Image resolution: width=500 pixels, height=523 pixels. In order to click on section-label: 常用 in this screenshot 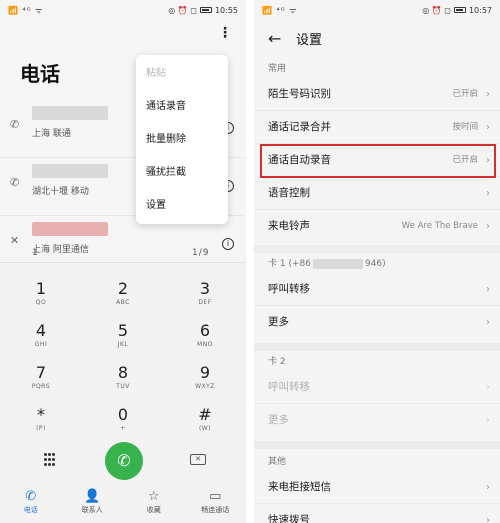, I will do `click(277, 69)`.